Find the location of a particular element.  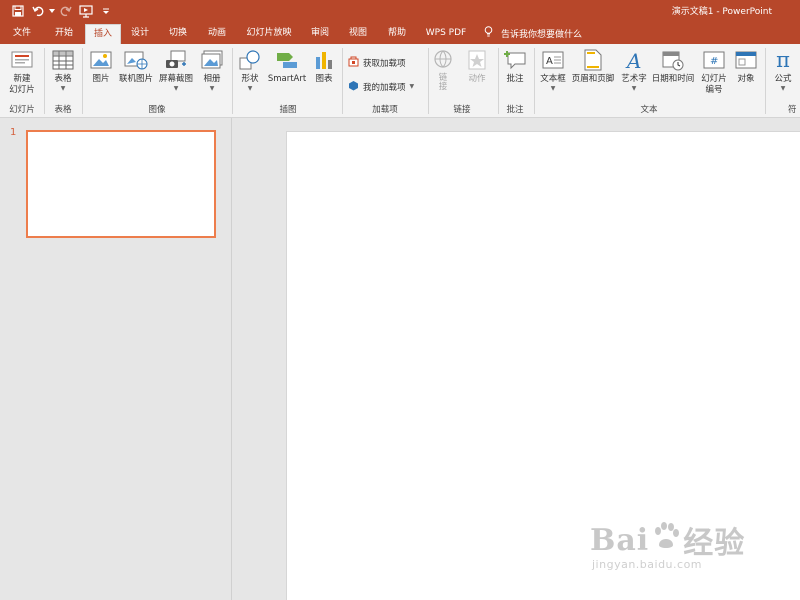

tell-me-box: 告诉我你想要做什么 is located at coordinates (533, 33).